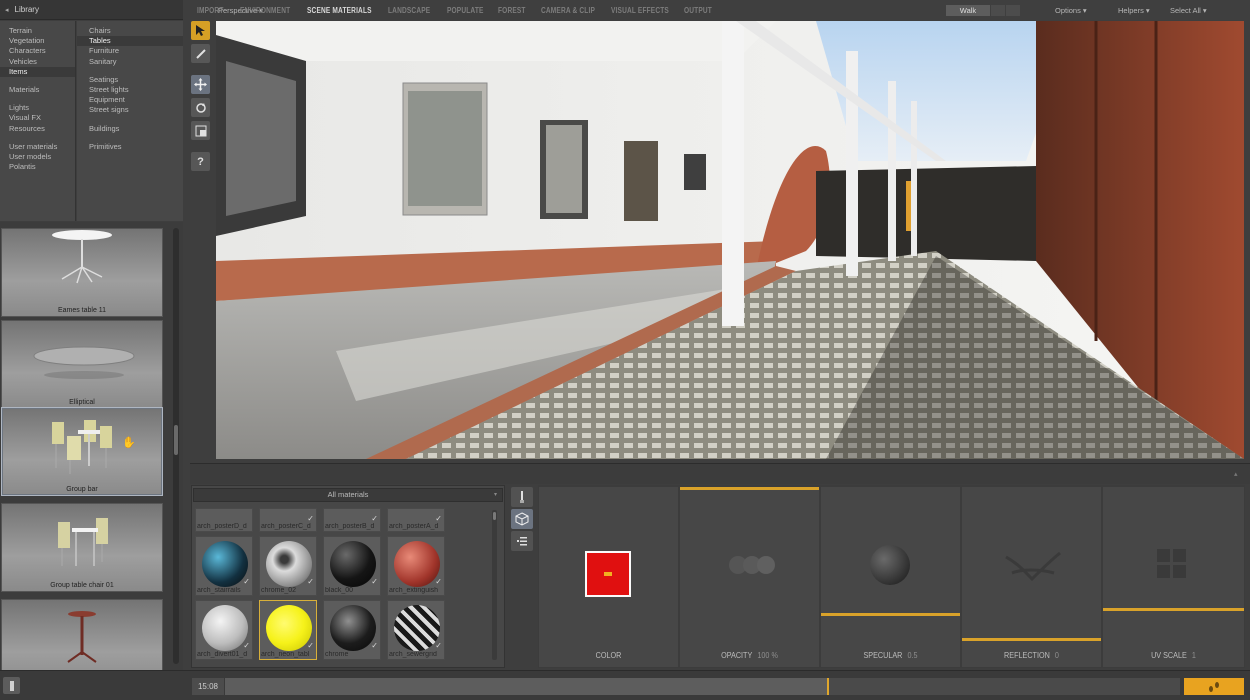 This screenshot has height=700, width=1250. I want to click on library-scrollbar-thumb, so click(176, 440).